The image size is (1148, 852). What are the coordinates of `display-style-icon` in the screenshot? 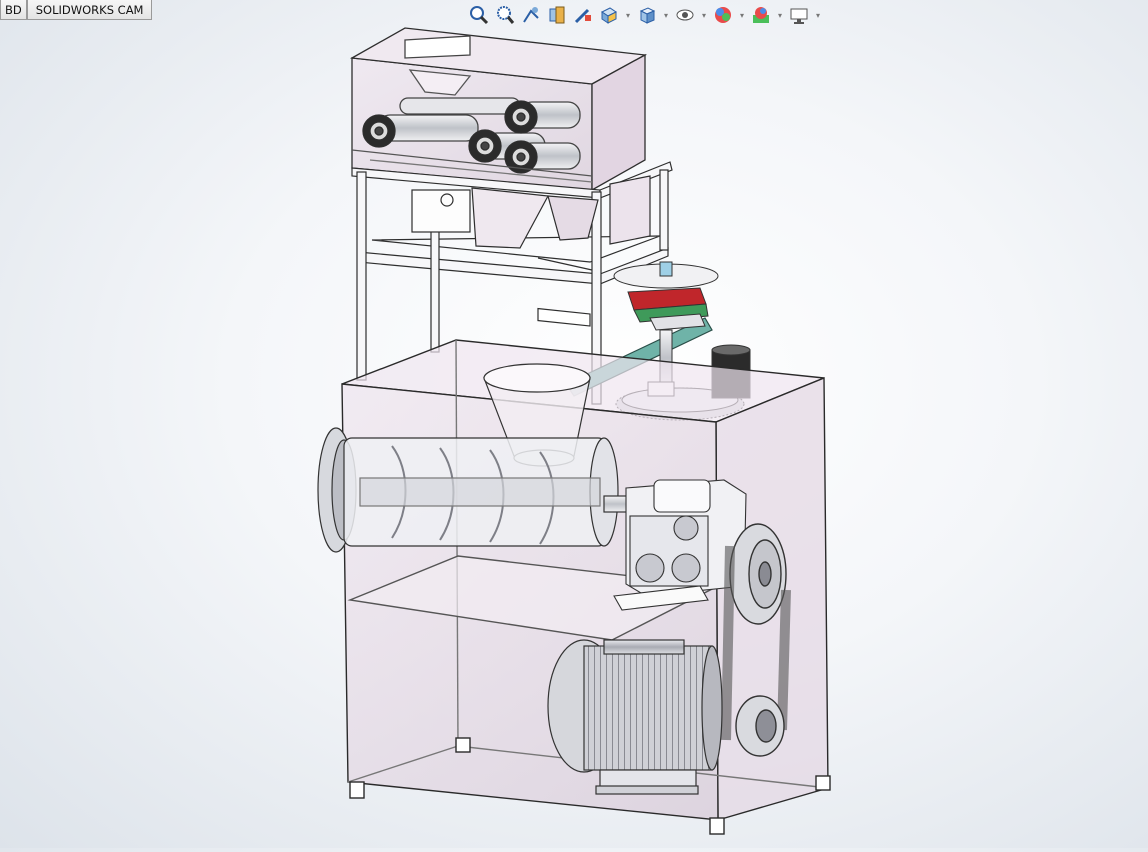 It's located at (647, 15).